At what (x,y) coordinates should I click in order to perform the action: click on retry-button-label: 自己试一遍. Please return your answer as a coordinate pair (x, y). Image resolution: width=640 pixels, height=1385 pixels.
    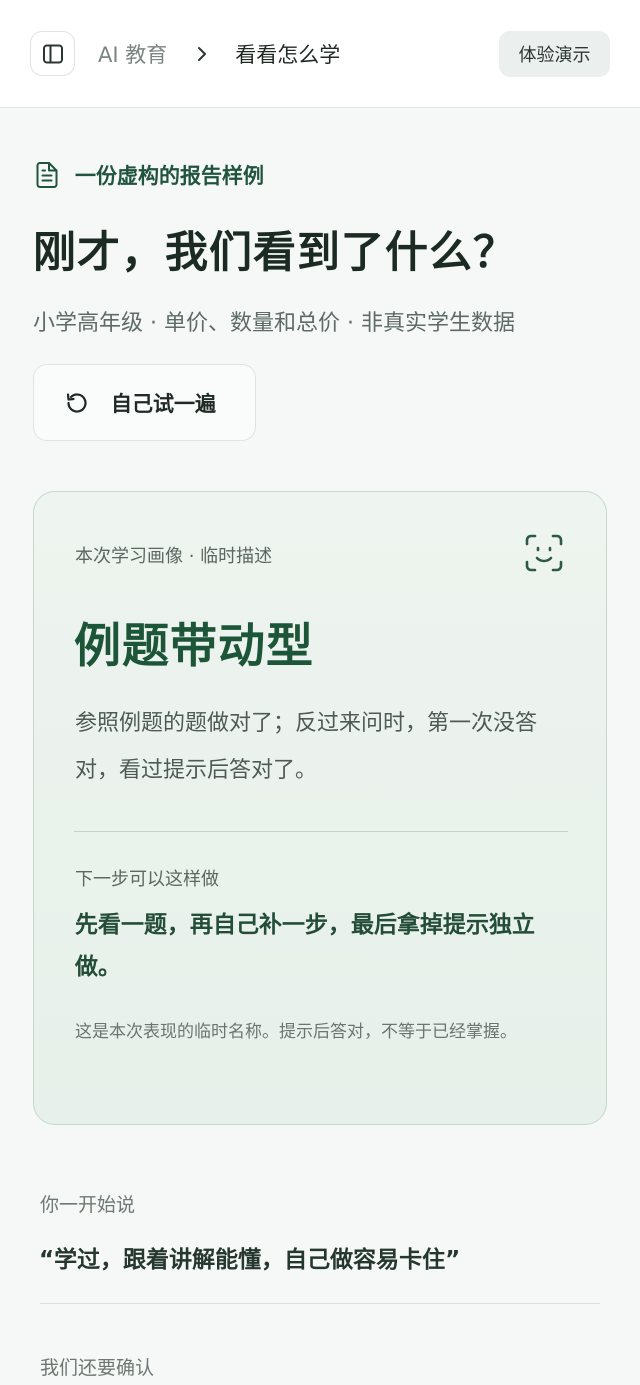
    Looking at the image, I should click on (163, 403).